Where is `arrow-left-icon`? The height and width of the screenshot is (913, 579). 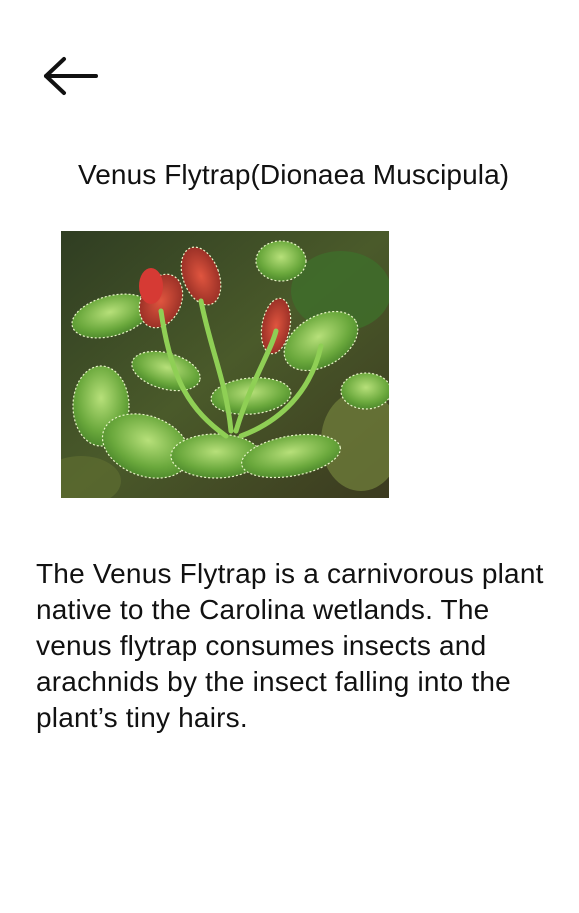 arrow-left-icon is located at coordinates (70, 76).